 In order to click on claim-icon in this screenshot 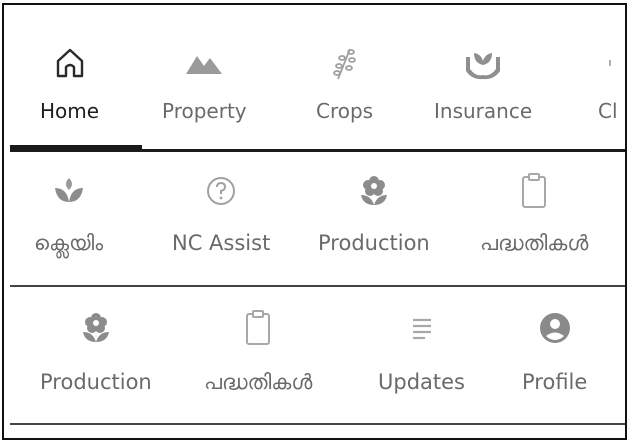, I will do `click(608, 63)`.